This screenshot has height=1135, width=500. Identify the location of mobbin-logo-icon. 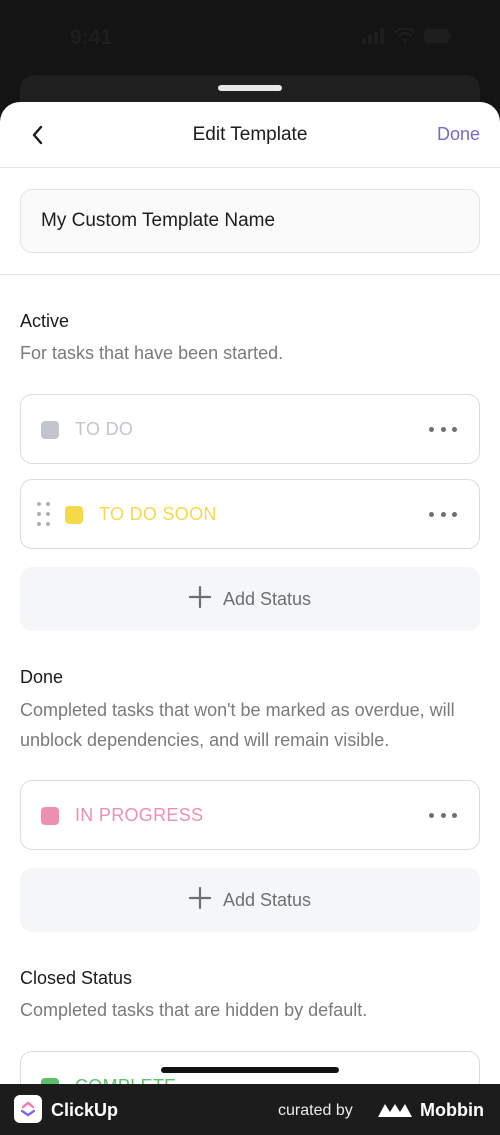
(395, 1110).